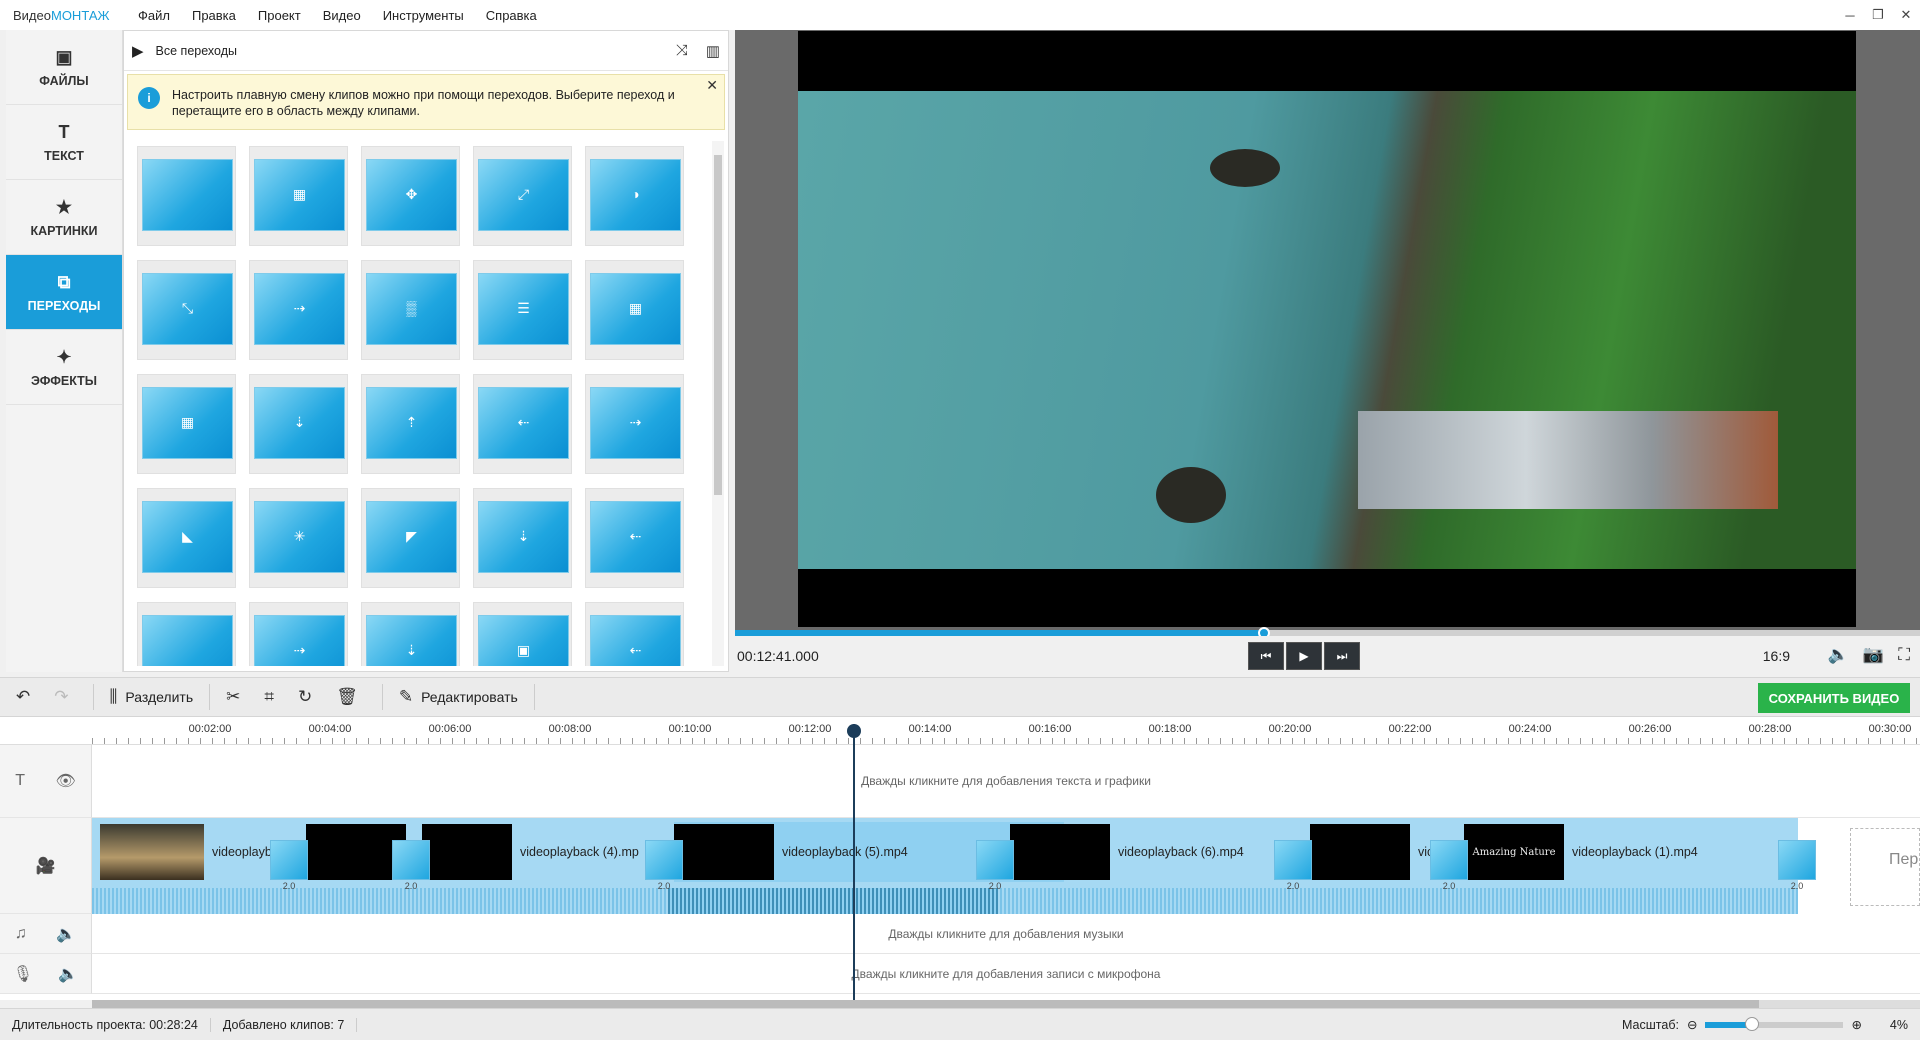 The width and height of the screenshot is (1920, 1040). Describe the element at coordinates (152, 697) in the screenshot. I see `split-button: ⫼ Разделить` at that location.